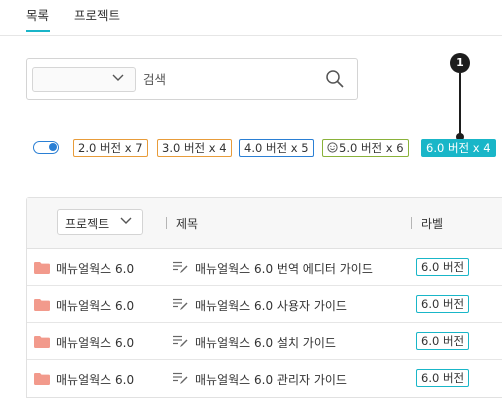  I want to click on filter-chip-2-0: 2.0 버전 x 7, so click(110, 148).